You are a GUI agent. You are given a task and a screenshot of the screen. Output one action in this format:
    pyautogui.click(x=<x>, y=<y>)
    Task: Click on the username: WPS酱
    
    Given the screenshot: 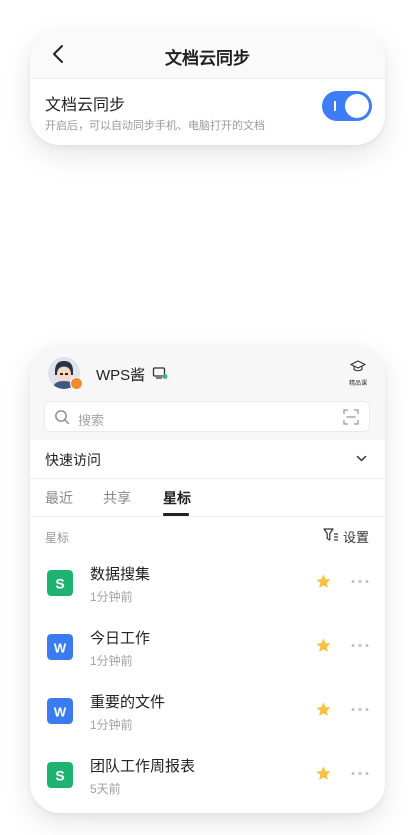 What is the action you would take?
    pyautogui.click(x=121, y=375)
    